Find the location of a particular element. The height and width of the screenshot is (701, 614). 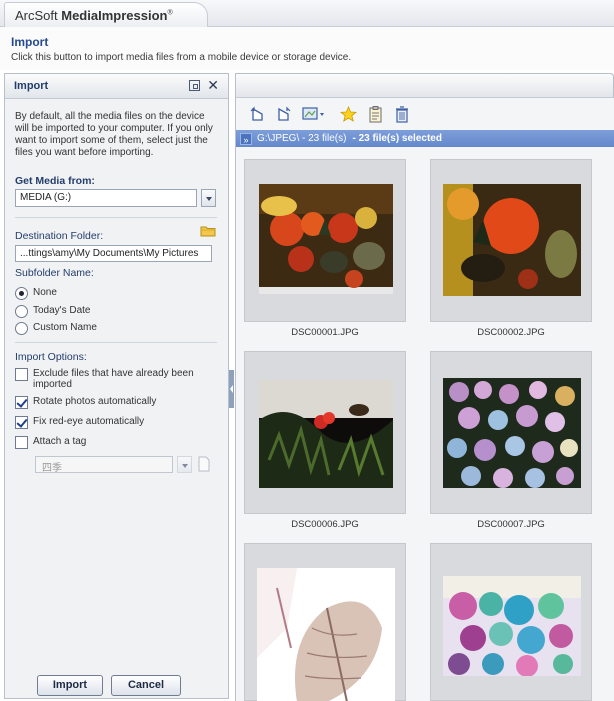

thumbnail-filename: DSC00007.JPG is located at coordinates (511, 524).